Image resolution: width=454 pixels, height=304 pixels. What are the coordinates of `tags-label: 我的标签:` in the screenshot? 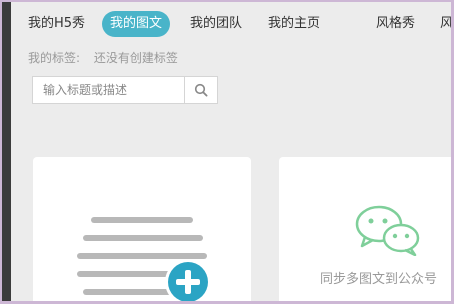 It's located at (54, 58).